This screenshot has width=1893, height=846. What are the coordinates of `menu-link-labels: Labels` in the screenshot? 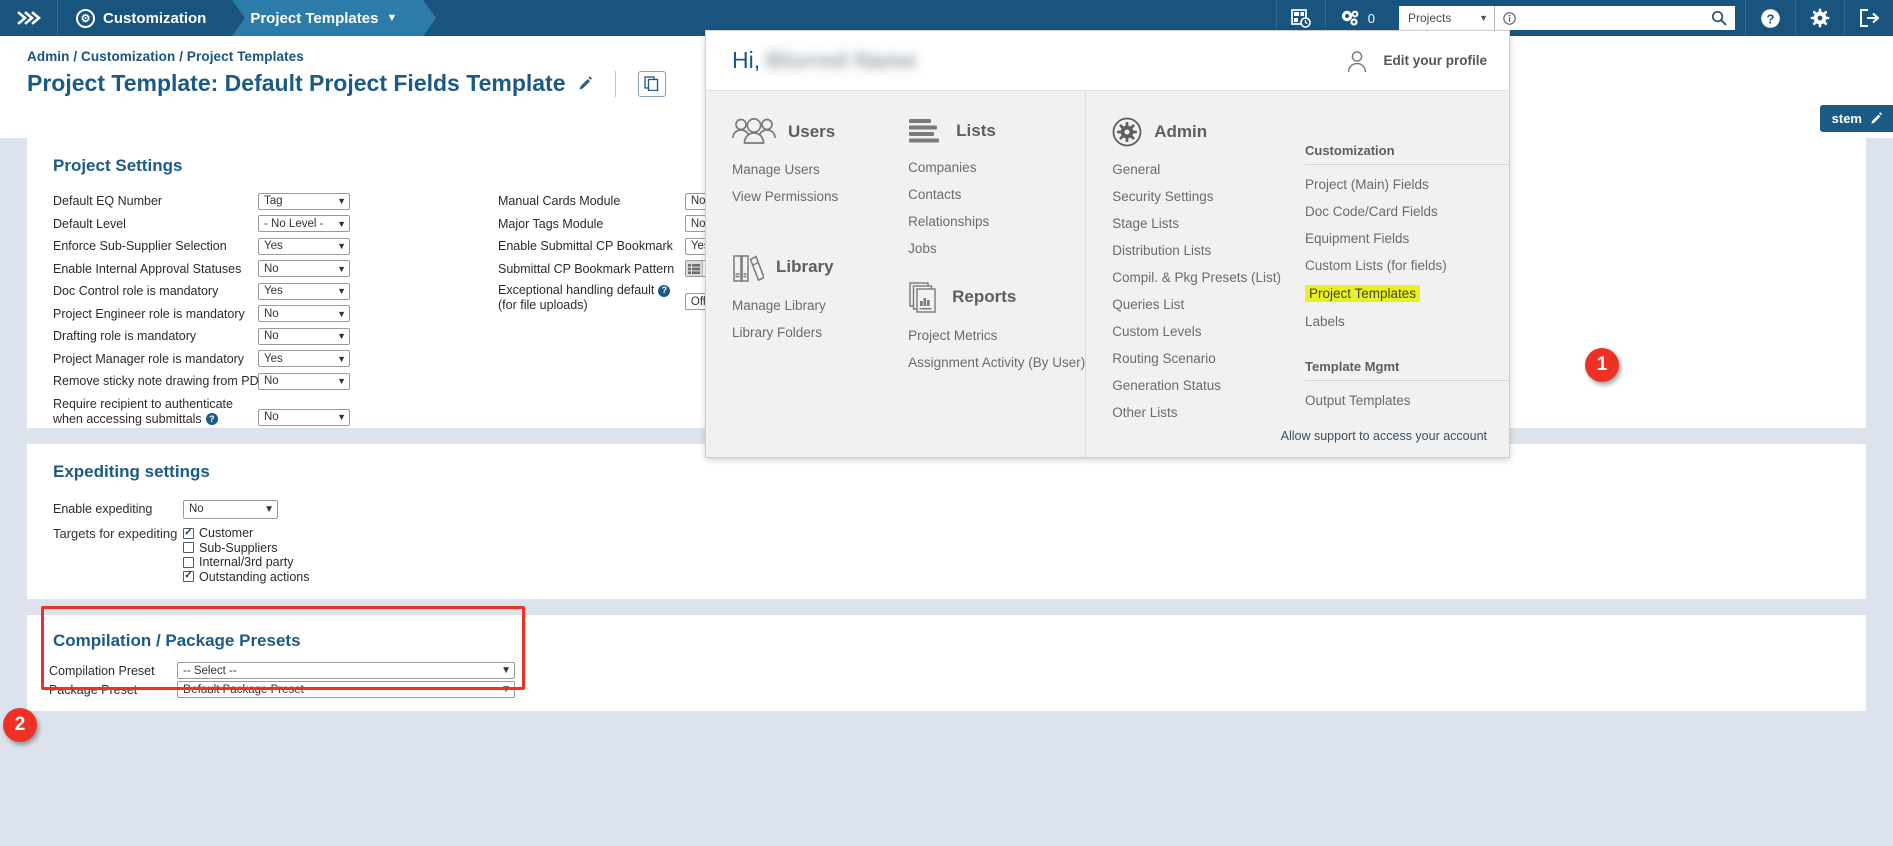 It's located at (1407, 321).